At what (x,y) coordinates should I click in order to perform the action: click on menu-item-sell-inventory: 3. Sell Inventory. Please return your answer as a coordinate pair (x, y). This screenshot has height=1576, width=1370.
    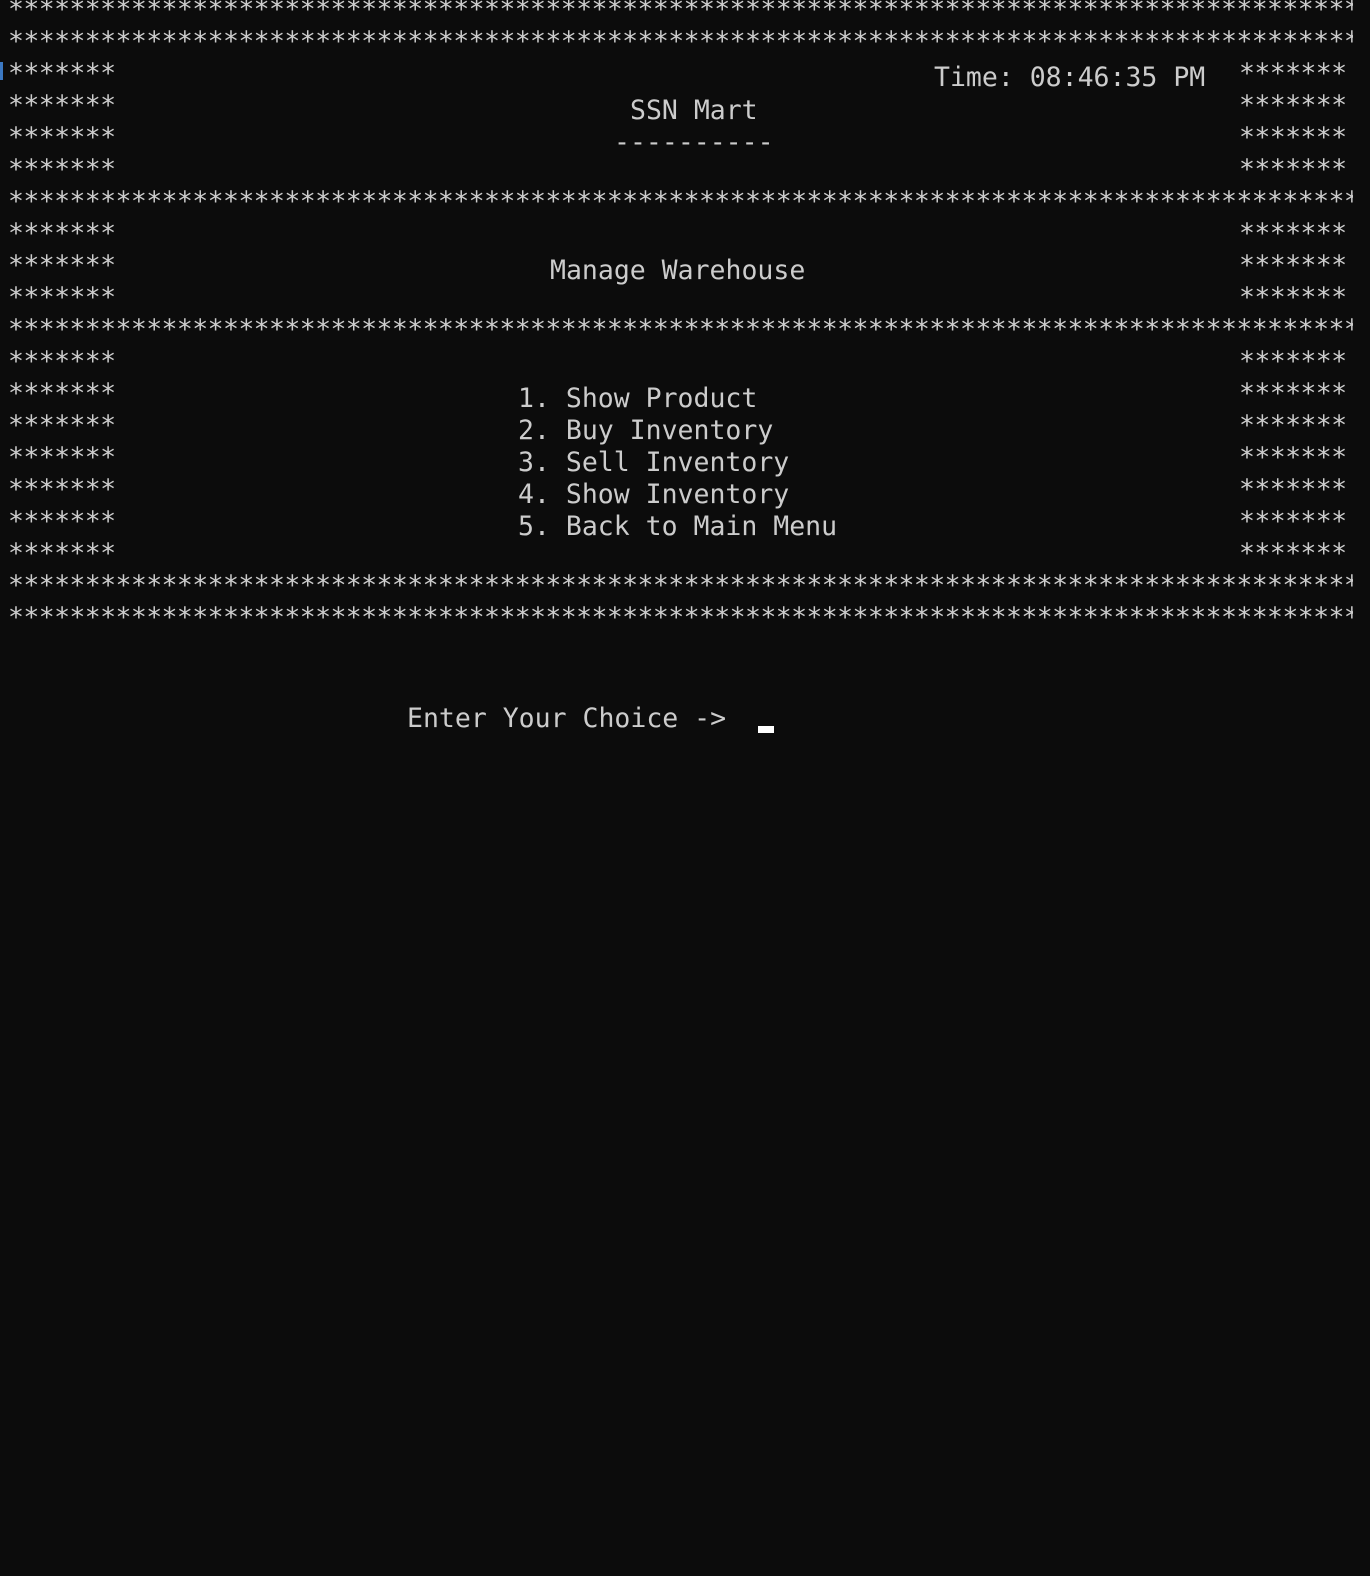
    Looking at the image, I should click on (654, 462).